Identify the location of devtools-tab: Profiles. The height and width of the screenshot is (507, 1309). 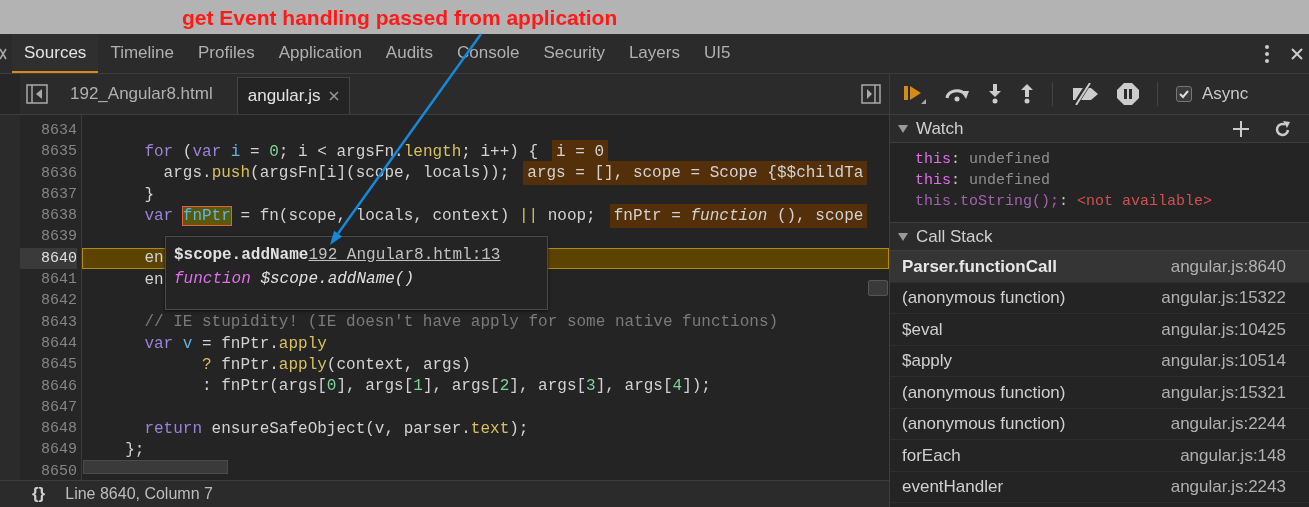
(226, 53).